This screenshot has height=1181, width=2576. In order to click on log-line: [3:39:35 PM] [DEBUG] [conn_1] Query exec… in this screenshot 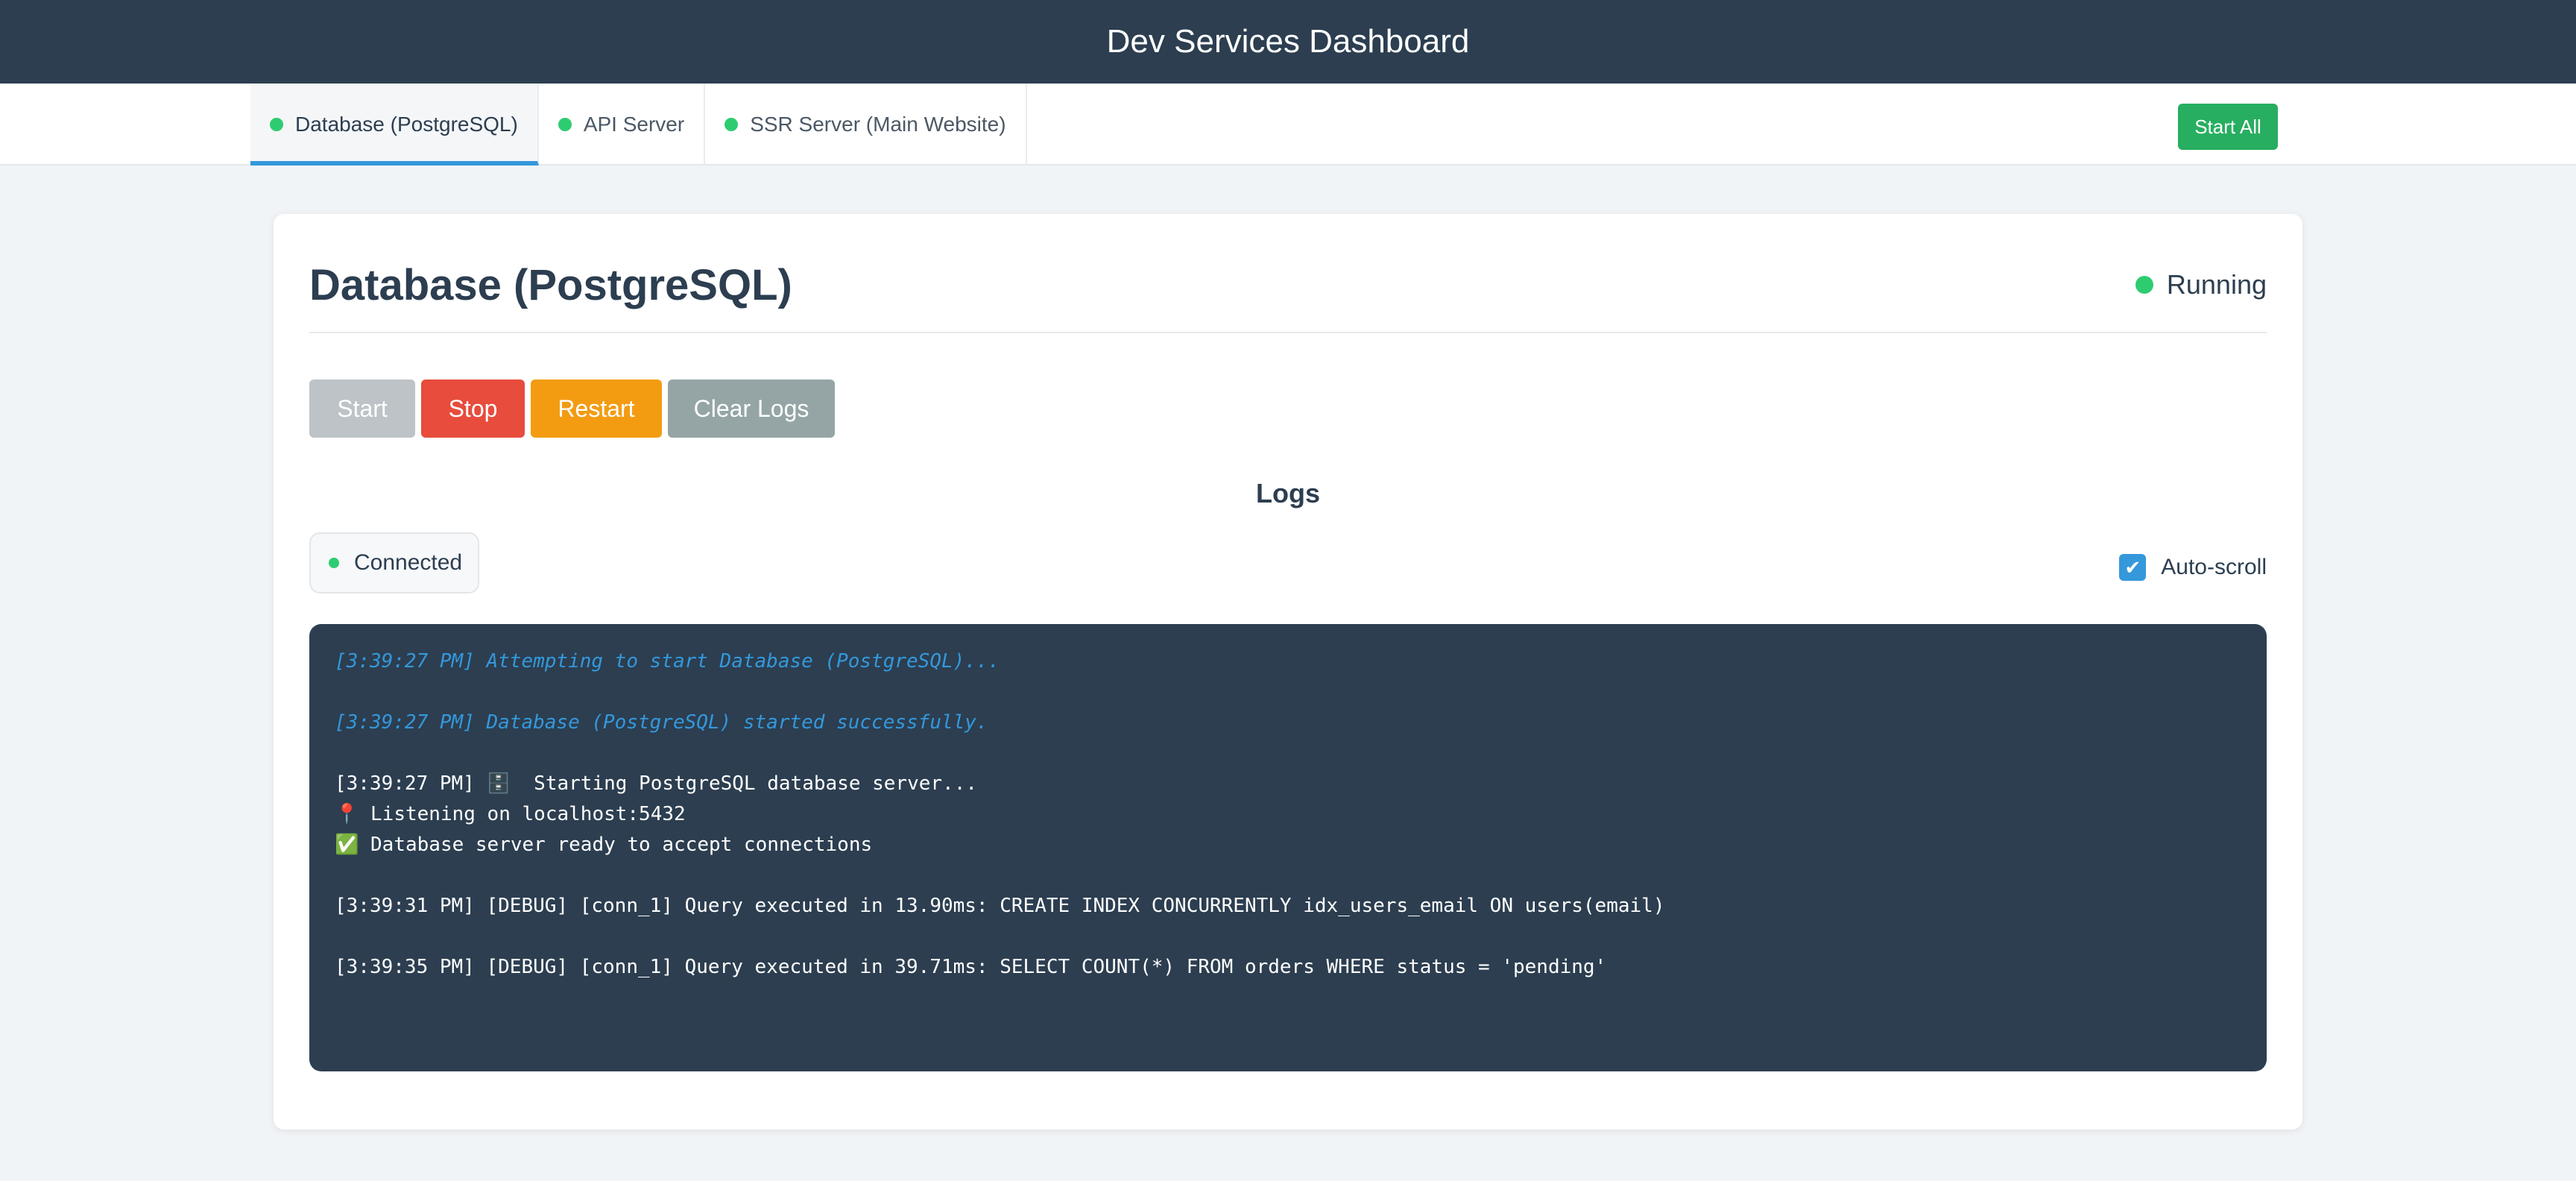, I will do `click(971, 967)`.